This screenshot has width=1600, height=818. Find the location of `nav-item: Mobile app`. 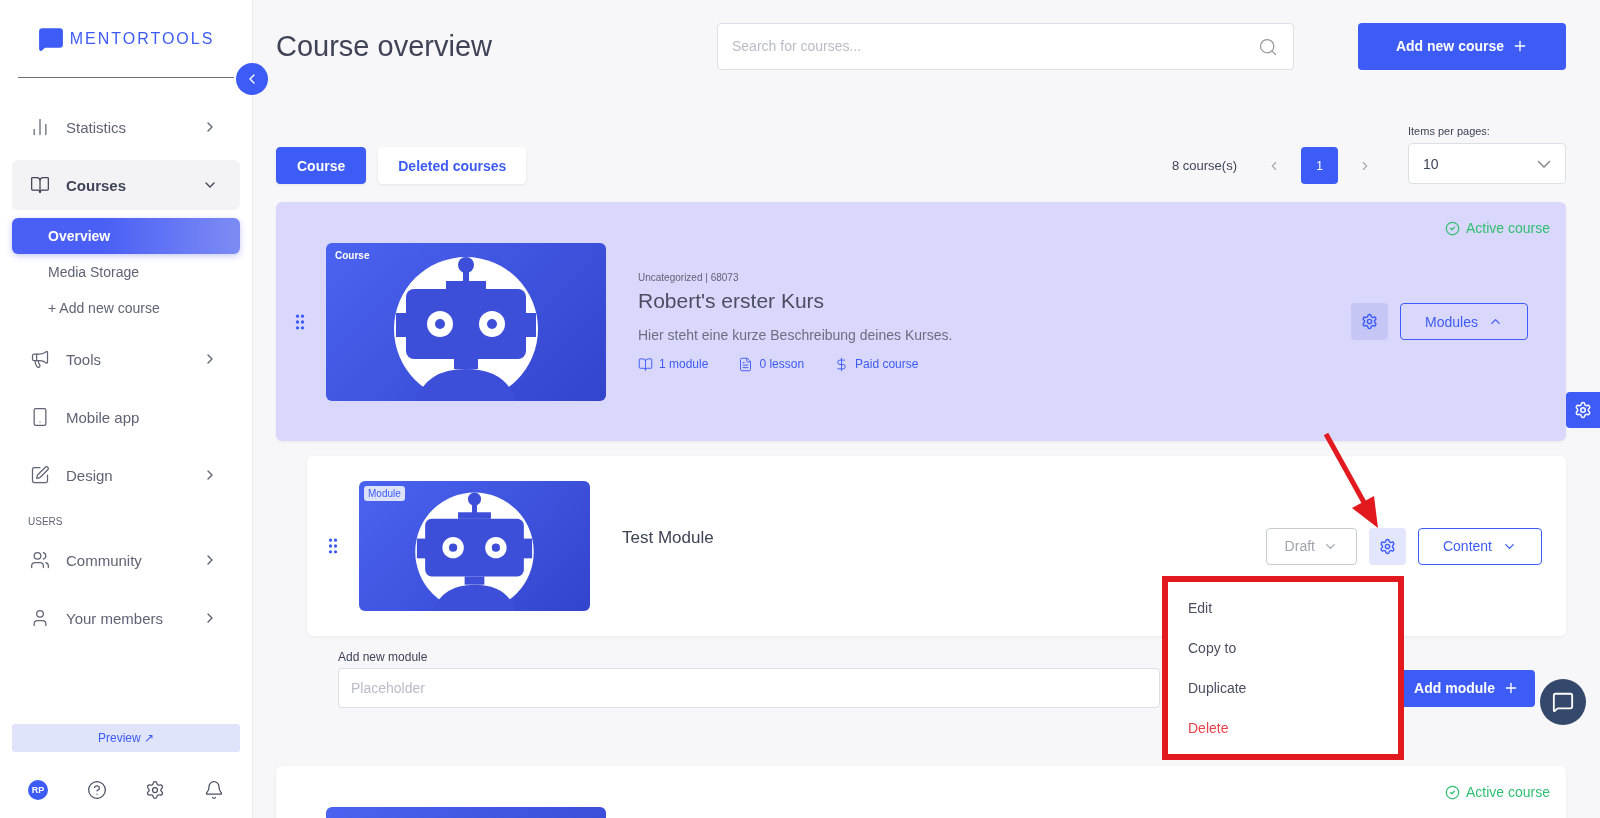

nav-item: Mobile app is located at coordinates (126, 417).